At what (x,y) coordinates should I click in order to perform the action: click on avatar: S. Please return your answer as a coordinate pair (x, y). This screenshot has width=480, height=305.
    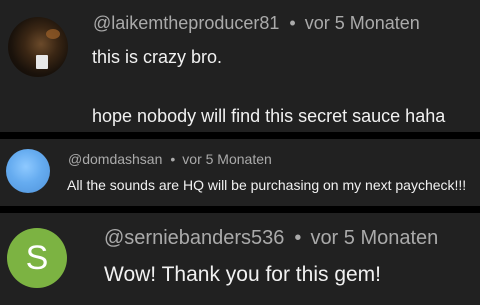
    Looking at the image, I should click on (37, 258).